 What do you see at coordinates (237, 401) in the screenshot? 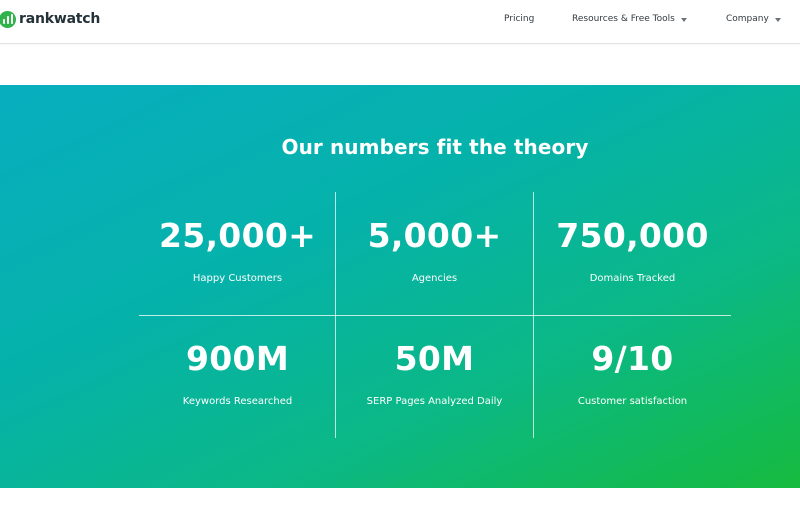
I see `stat-label: Keywords Researched` at bounding box center [237, 401].